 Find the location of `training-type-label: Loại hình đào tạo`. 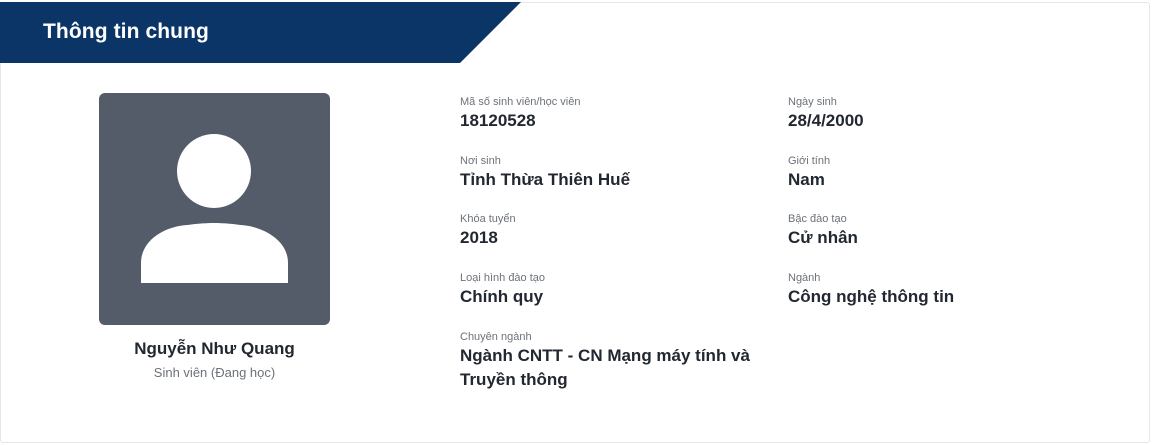

training-type-label: Loại hình đào tạo is located at coordinates (503, 278).